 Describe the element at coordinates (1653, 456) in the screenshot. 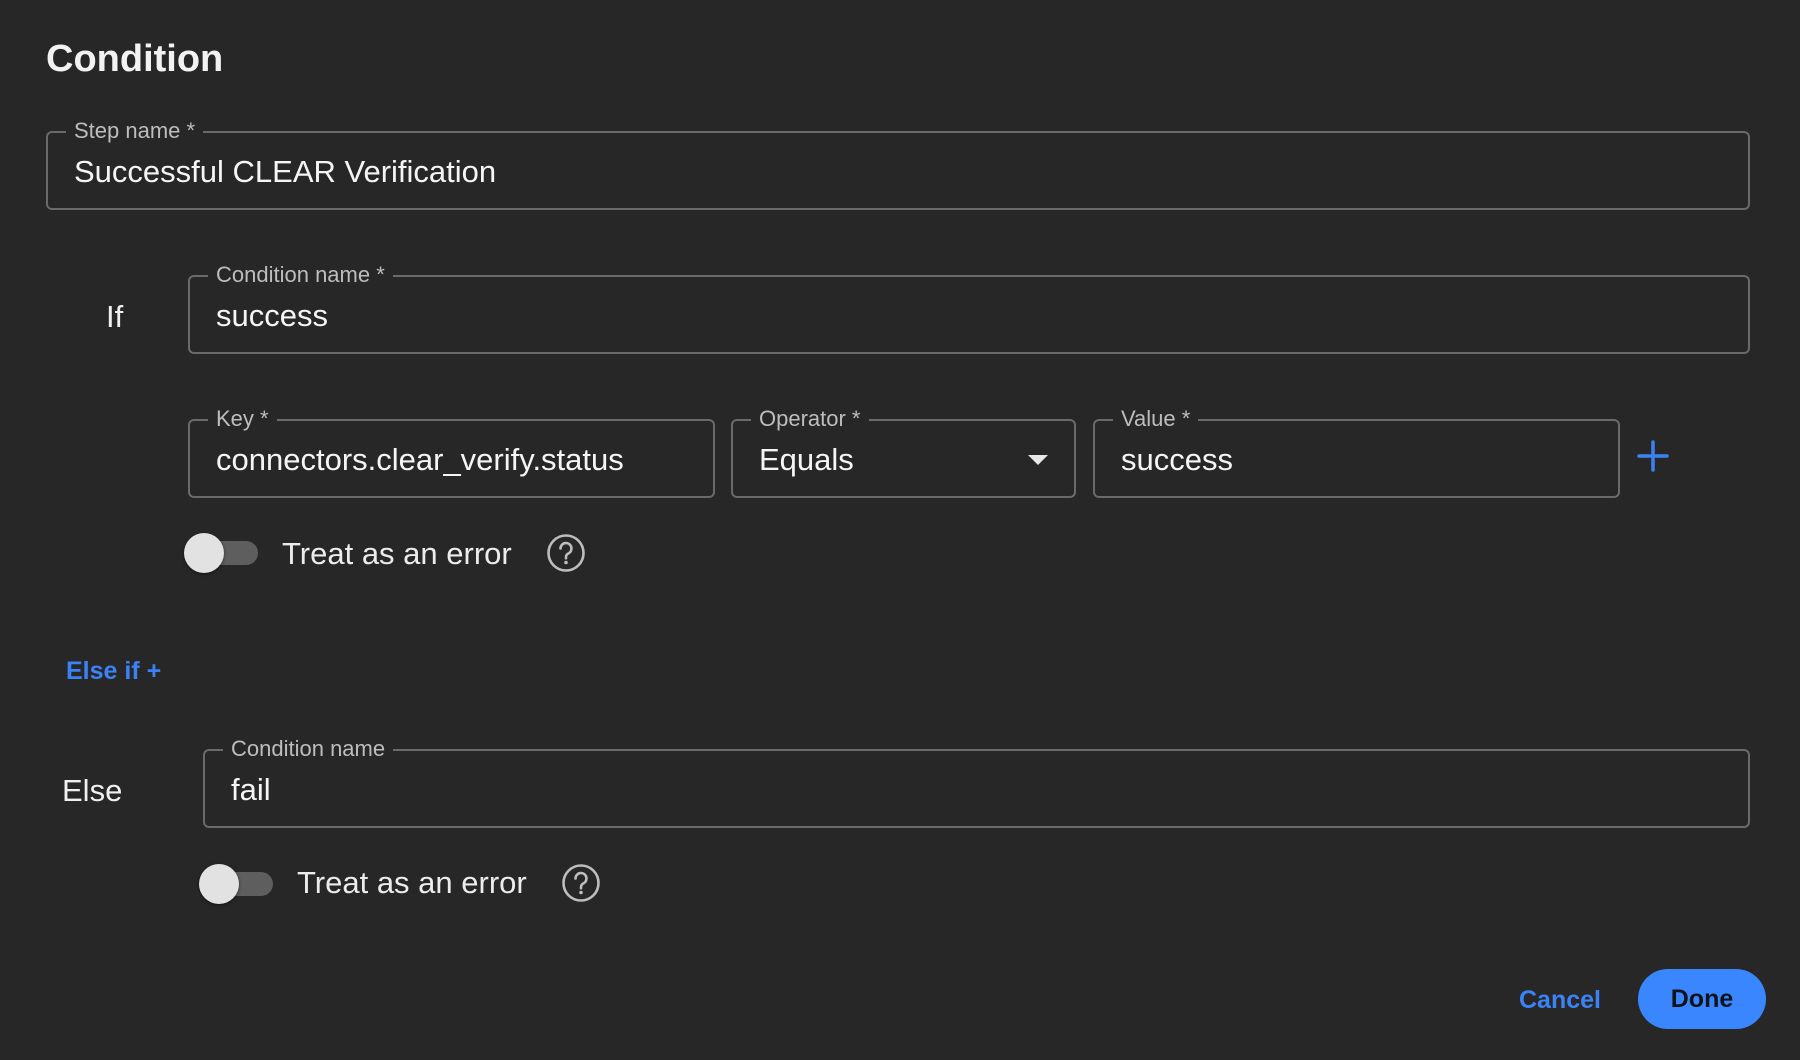

I see `plus-icon` at that location.